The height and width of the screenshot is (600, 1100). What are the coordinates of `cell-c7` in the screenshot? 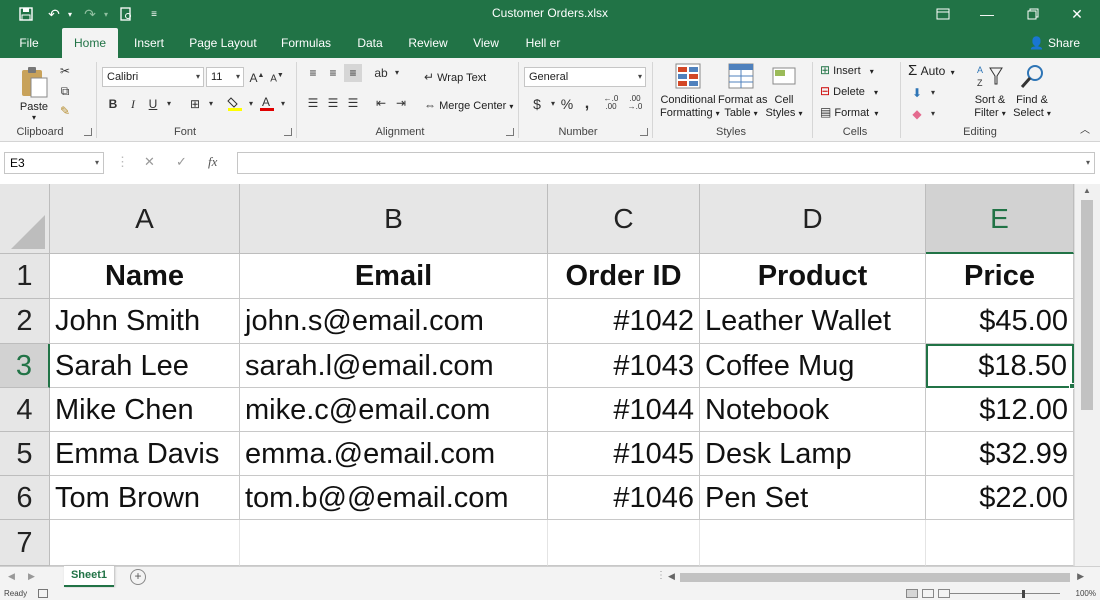 It's located at (624, 543).